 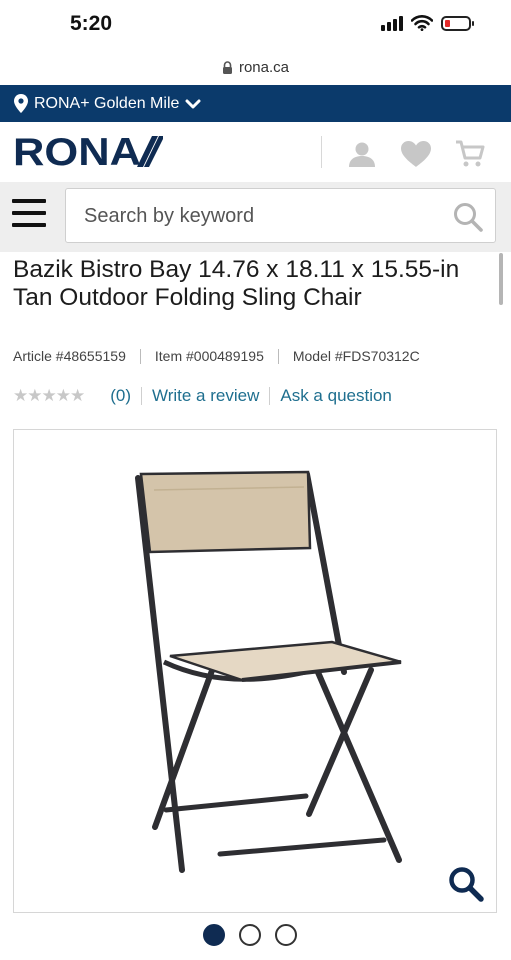 What do you see at coordinates (209, 356) in the screenshot?
I see `item-number: Item #000489195` at bounding box center [209, 356].